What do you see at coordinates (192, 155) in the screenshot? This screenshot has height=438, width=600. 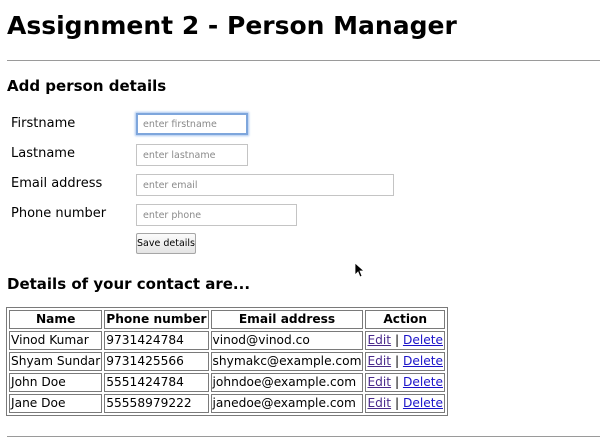 I see `lastname-input` at bounding box center [192, 155].